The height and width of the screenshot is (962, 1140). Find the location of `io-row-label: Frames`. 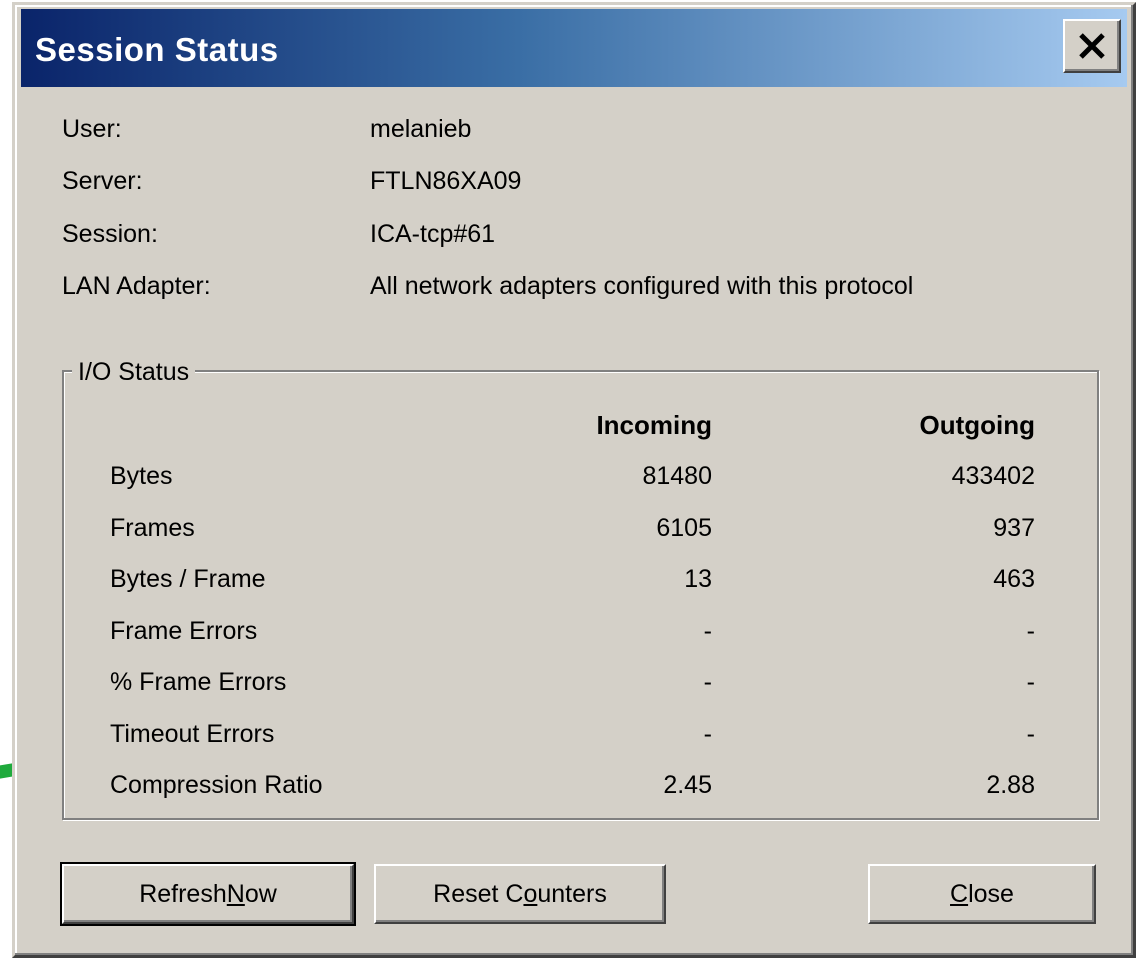

io-row-label: Frames is located at coordinates (152, 527).